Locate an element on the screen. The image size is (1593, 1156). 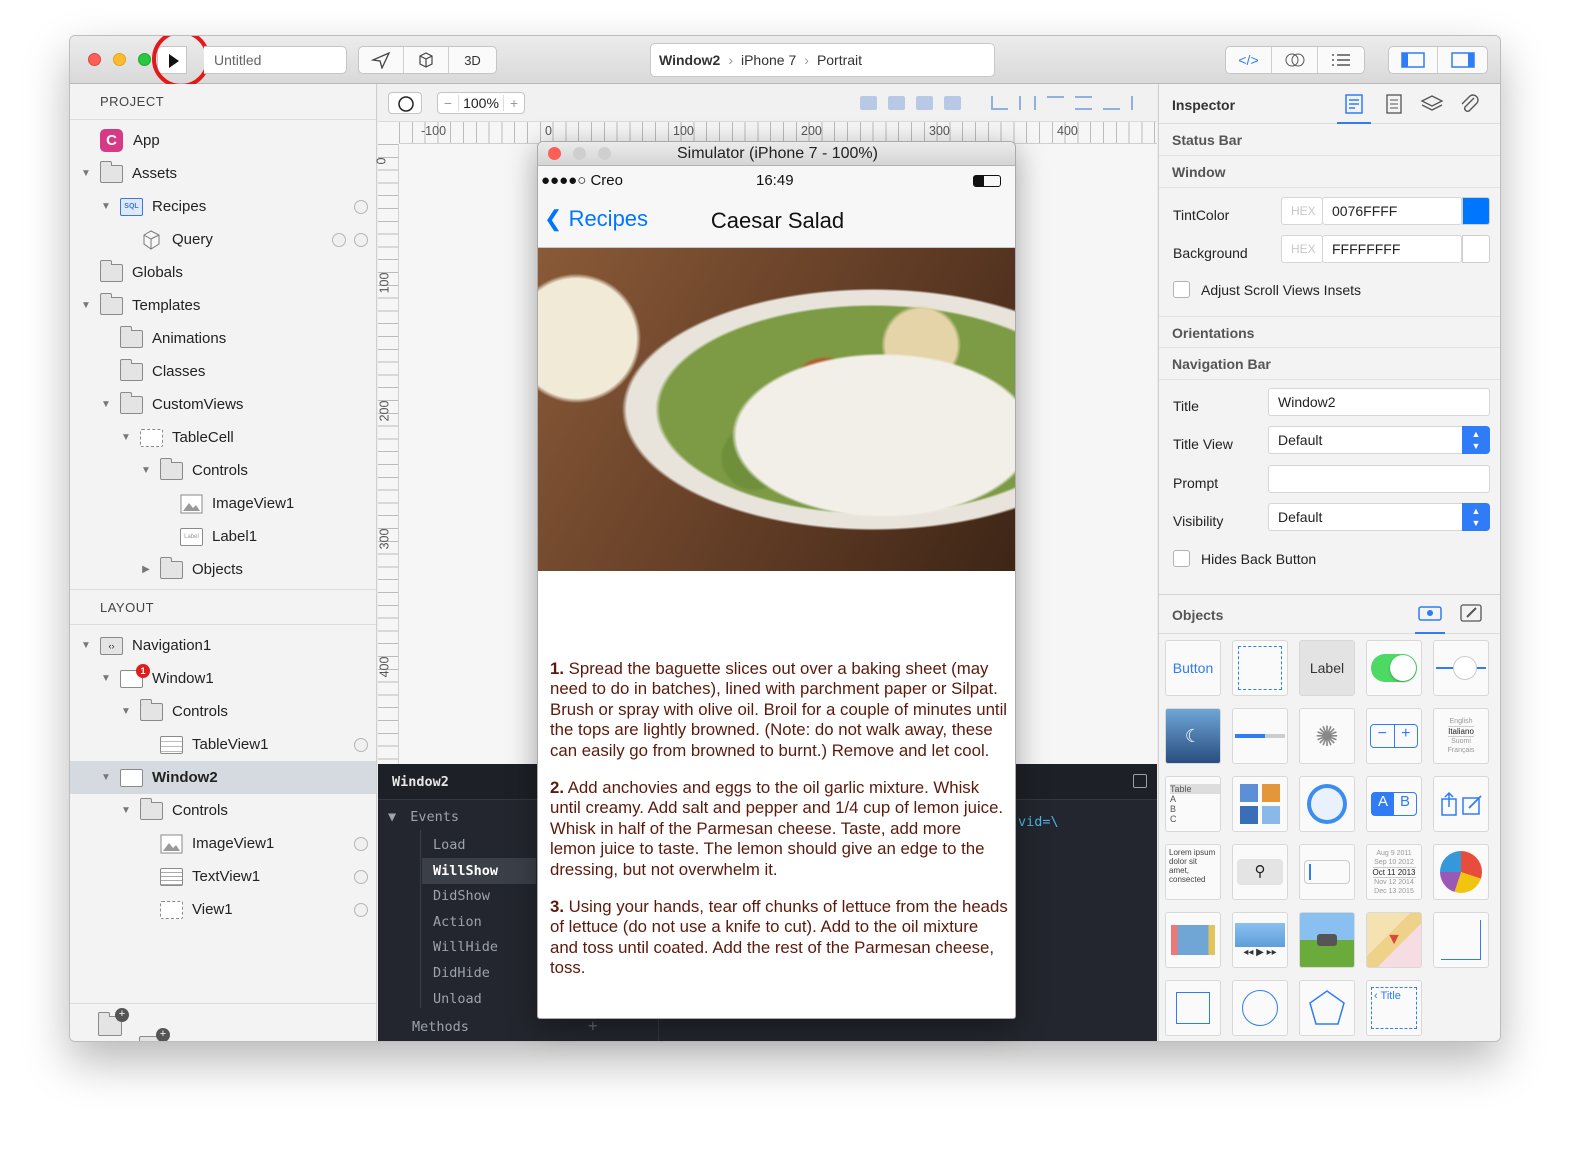
pop-out-icon is located at coordinates (1140, 781).